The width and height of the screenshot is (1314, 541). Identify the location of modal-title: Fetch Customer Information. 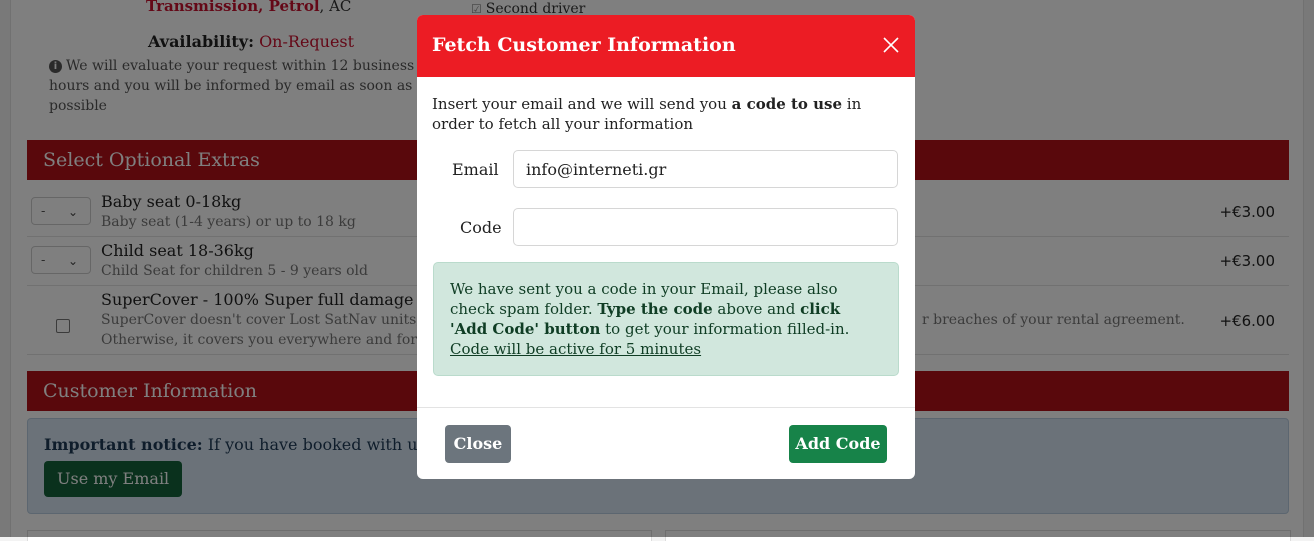
(584, 45).